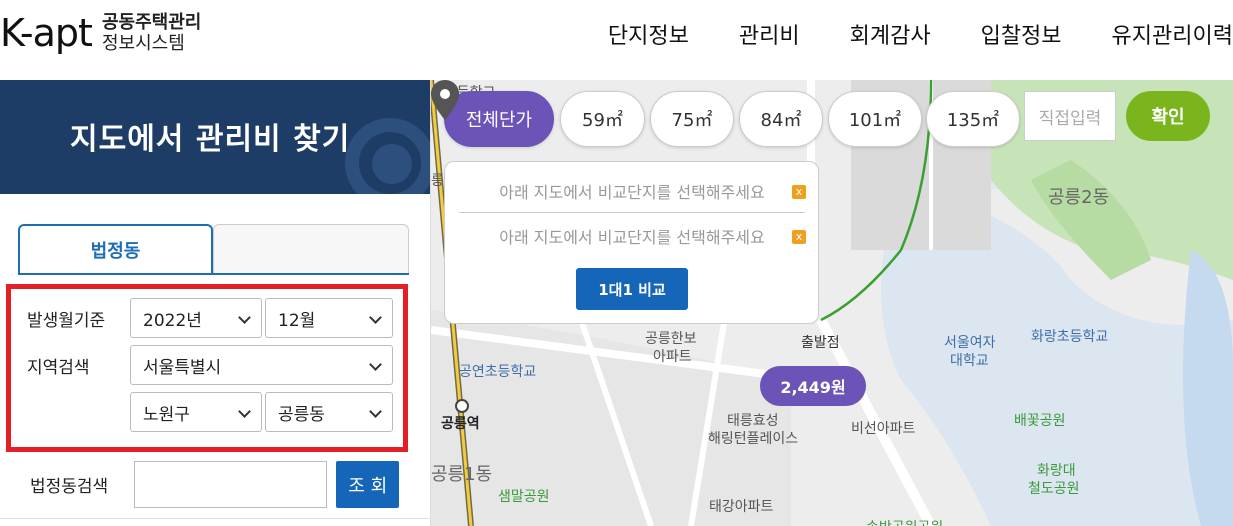  I want to click on logo-sub-line2: 정보시스템, so click(143, 43).